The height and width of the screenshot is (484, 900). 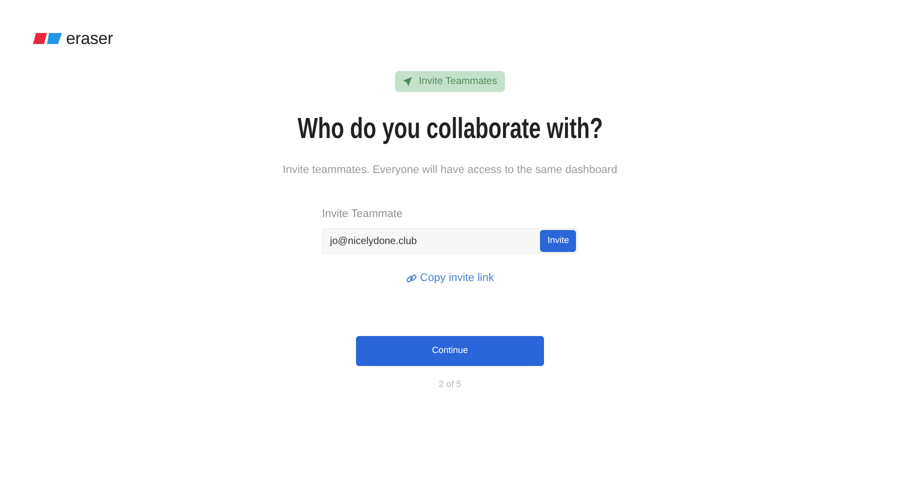 What do you see at coordinates (411, 278) in the screenshot?
I see `link-icon` at bounding box center [411, 278].